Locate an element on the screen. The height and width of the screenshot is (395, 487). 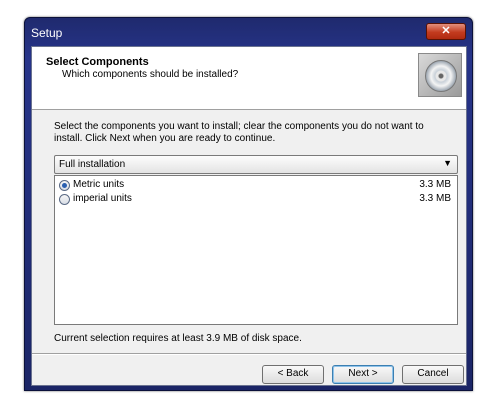
component-label: Metric units is located at coordinates (99, 184).